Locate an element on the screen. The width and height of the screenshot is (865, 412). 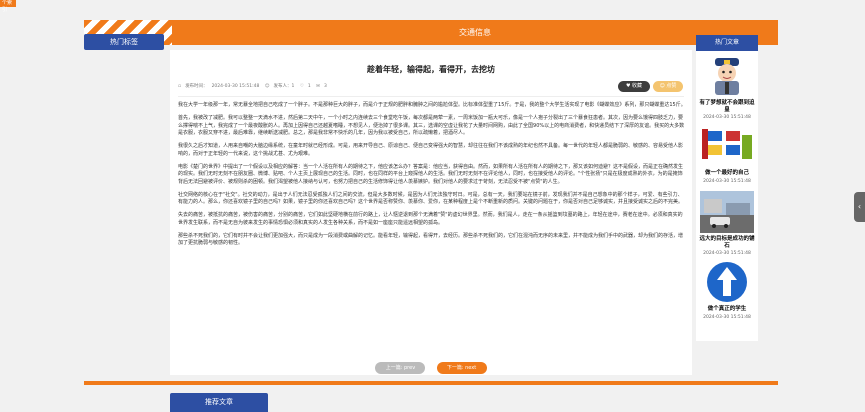
like-button: ☺ 点赞 is located at coordinates (668, 86).